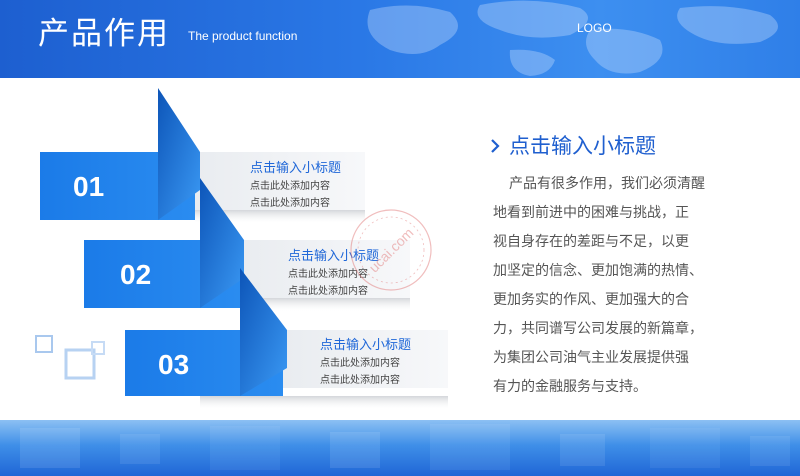  Describe the element at coordinates (243, 36) in the screenshot. I see `page-subtitle: The product function` at that location.